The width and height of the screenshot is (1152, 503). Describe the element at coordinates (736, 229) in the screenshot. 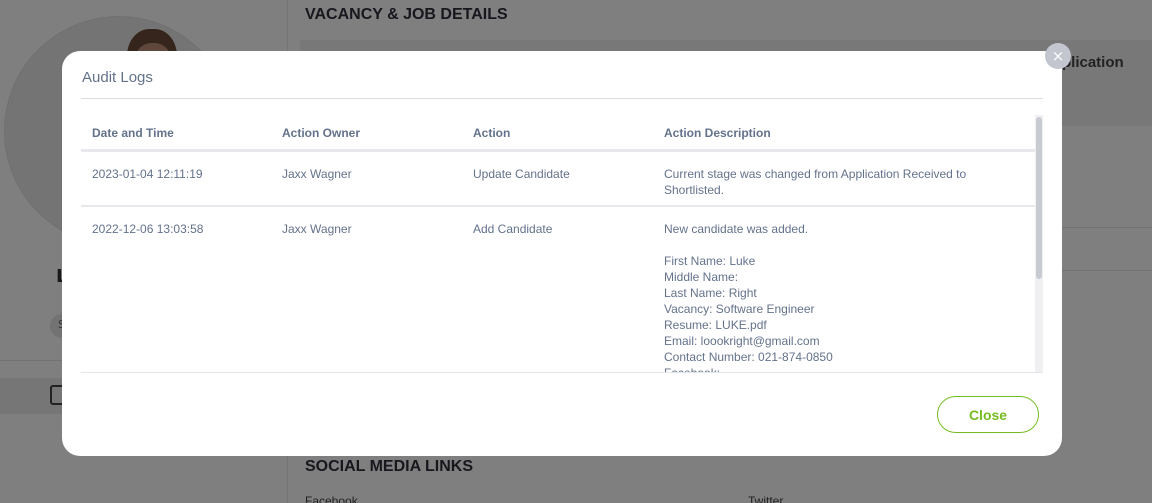

I see `description-line: New candidate was added.` at that location.